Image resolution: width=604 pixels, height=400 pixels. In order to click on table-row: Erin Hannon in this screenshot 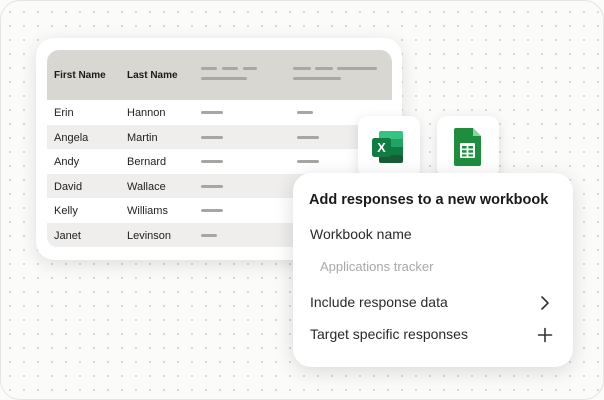, I will do `click(219, 112)`.